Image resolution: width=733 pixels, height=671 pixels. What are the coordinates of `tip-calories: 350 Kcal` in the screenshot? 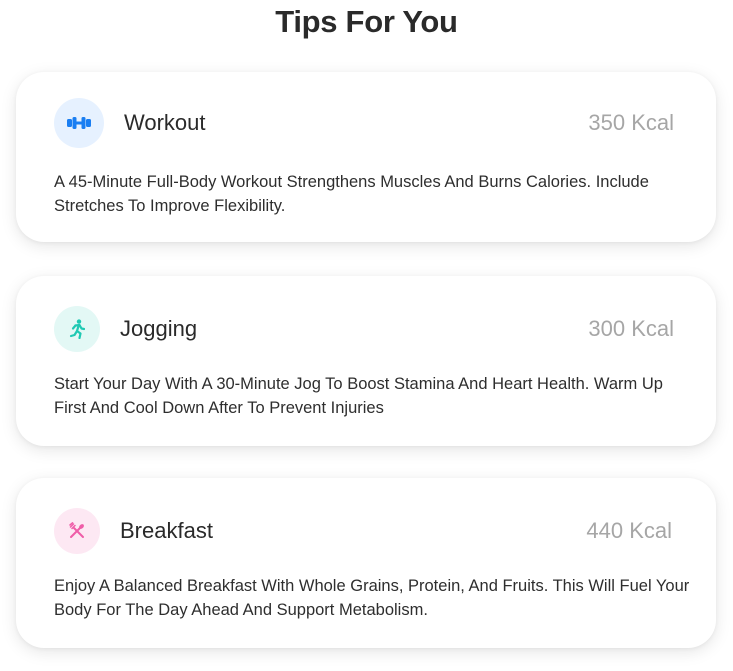 It's located at (631, 122).